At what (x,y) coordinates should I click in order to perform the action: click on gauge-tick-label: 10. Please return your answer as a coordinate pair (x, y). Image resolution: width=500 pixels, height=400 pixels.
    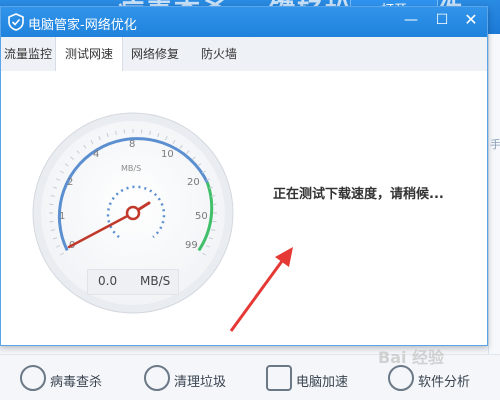
    Looking at the image, I should click on (167, 154).